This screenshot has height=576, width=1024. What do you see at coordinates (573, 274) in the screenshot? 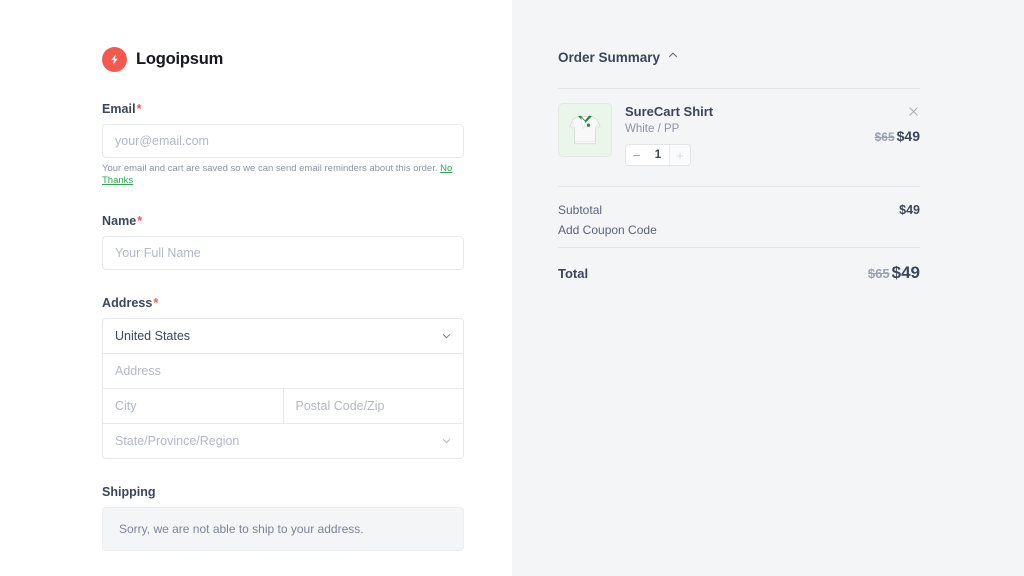
I see `total-label: Total` at bounding box center [573, 274].